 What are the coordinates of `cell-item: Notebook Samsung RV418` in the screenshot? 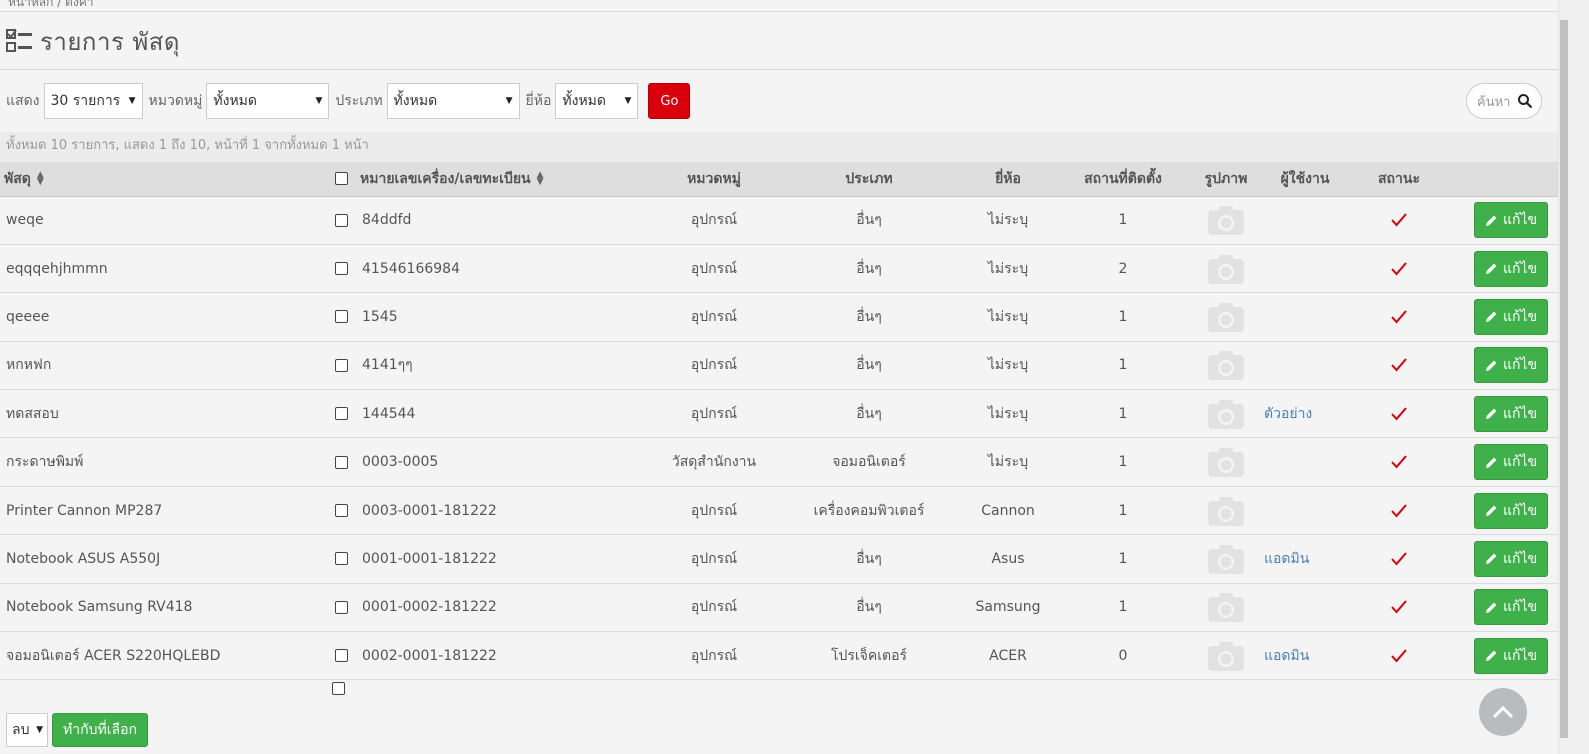 It's located at (163, 608).